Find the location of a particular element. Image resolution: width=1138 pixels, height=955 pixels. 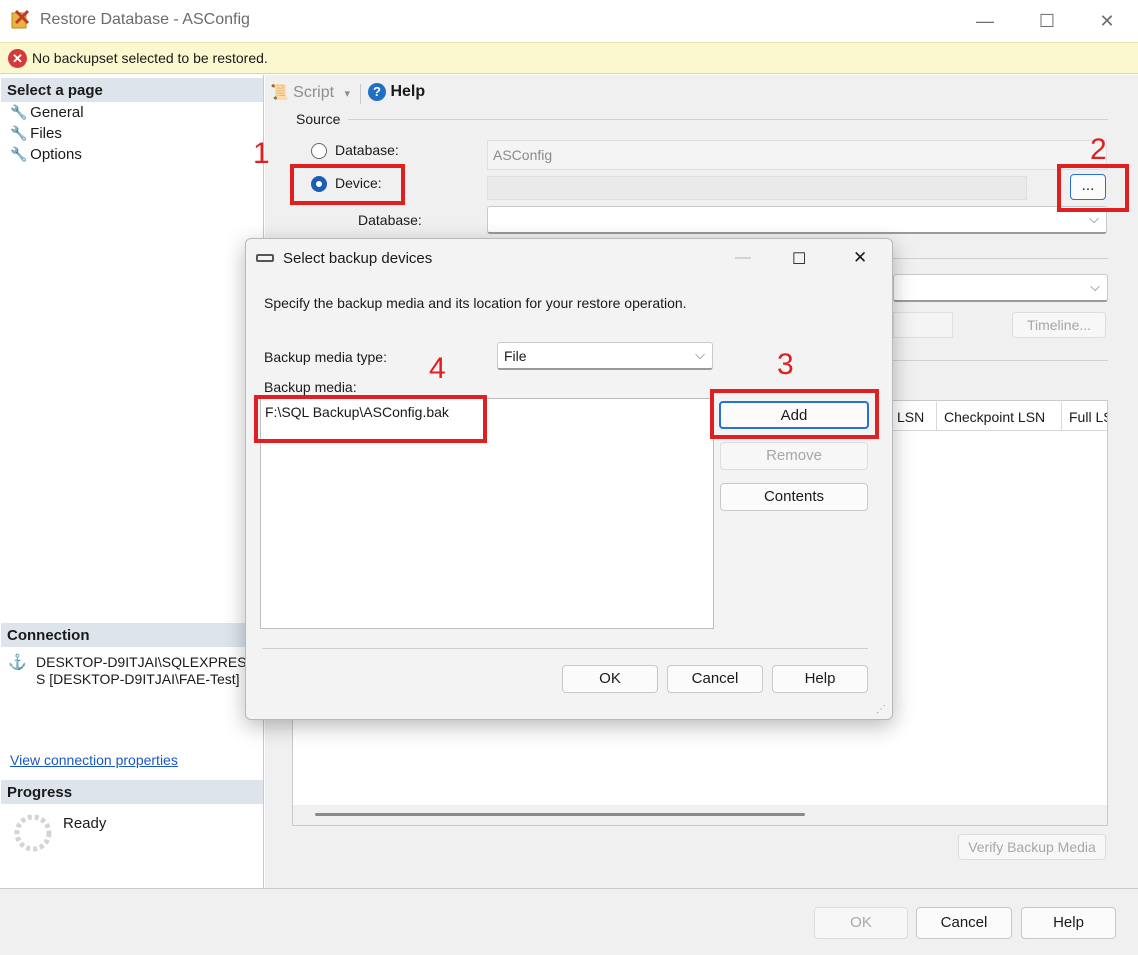

dialog-title: Select backup devices is located at coordinates (358, 258).